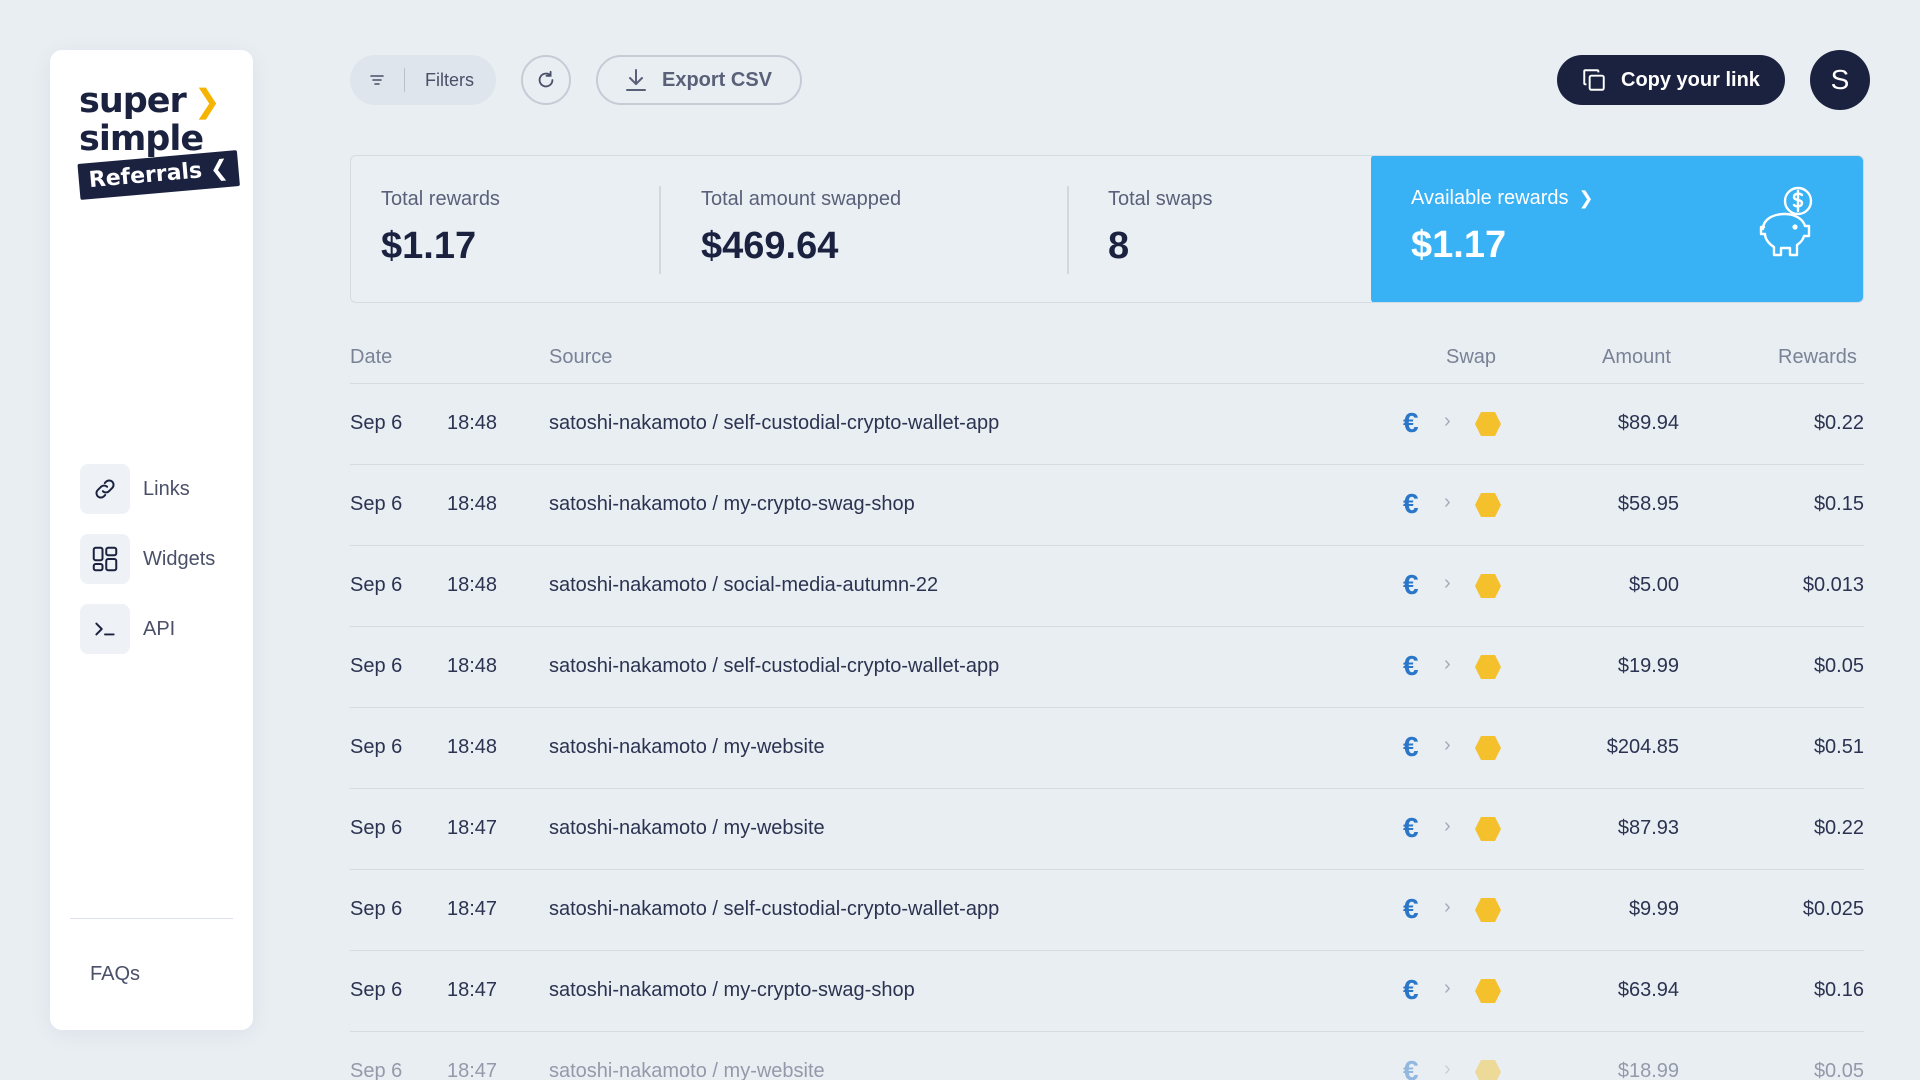  What do you see at coordinates (1838, 747) in the screenshot?
I see `row-reward: $0.51` at bounding box center [1838, 747].